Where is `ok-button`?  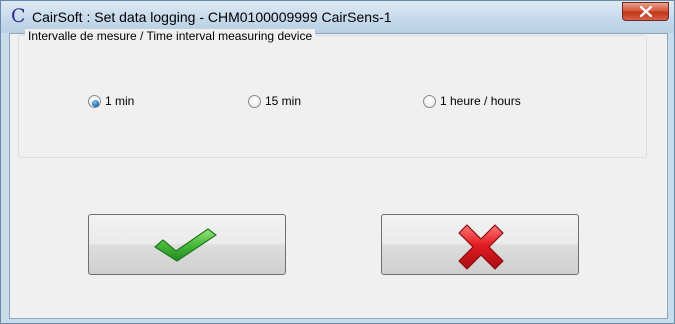
ok-button is located at coordinates (187, 244).